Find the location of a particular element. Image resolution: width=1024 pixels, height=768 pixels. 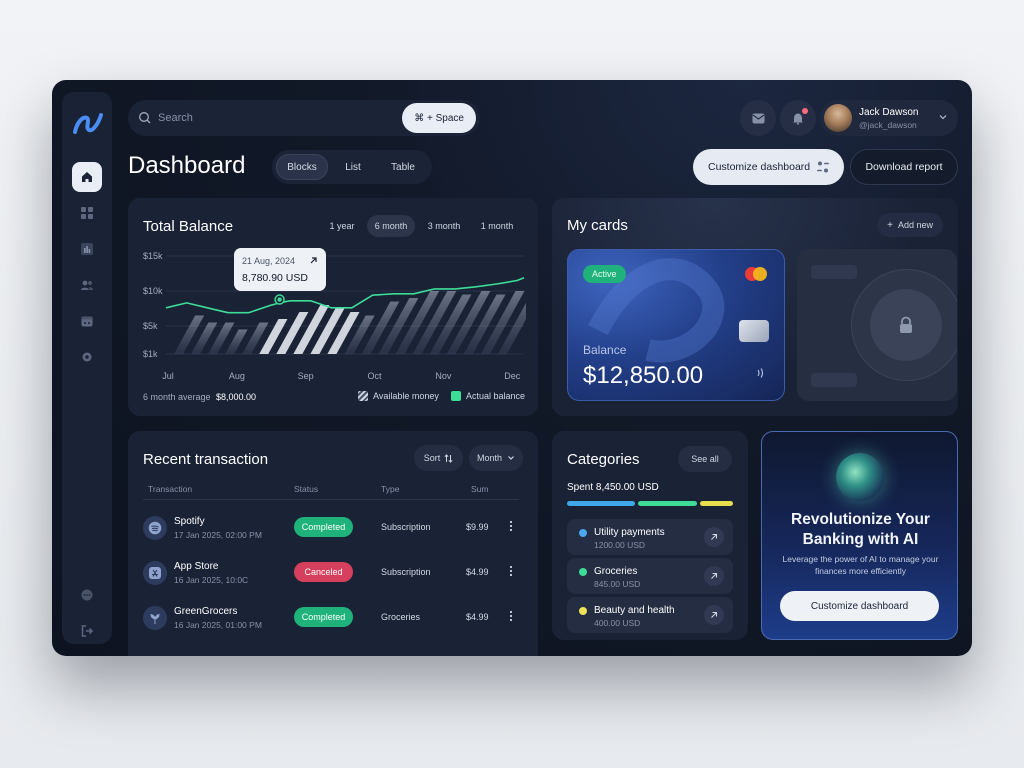

sidebar-item-analytics is located at coordinates (87, 249).